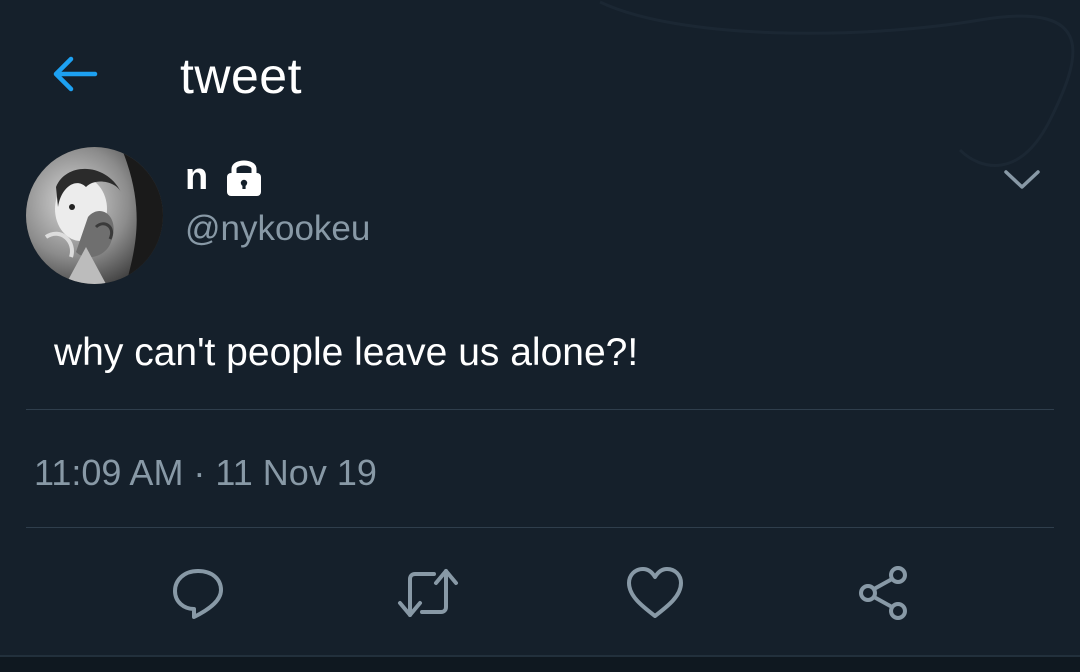 Image resolution: width=1080 pixels, height=672 pixels. I want to click on tweet-menu-button, so click(1022, 180).